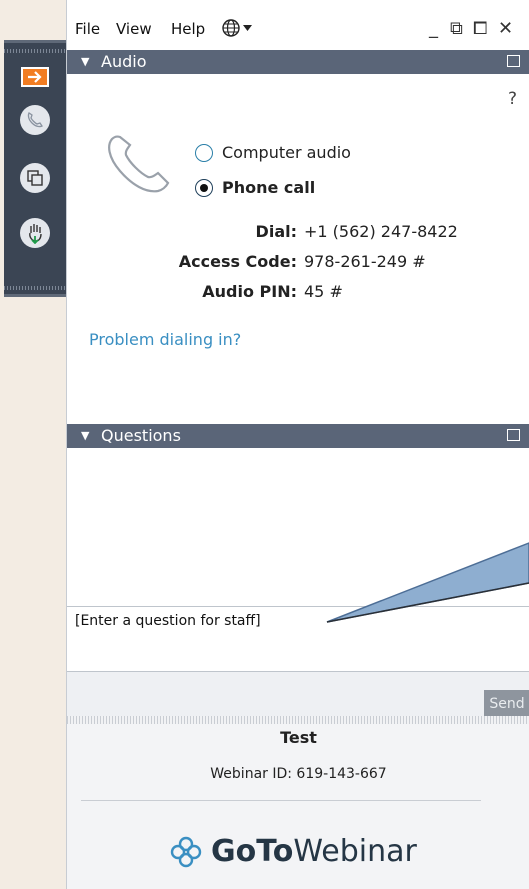 The image size is (529, 889). What do you see at coordinates (298, 737) in the screenshot?
I see `webinar-title: Test` at bounding box center [298, 737].